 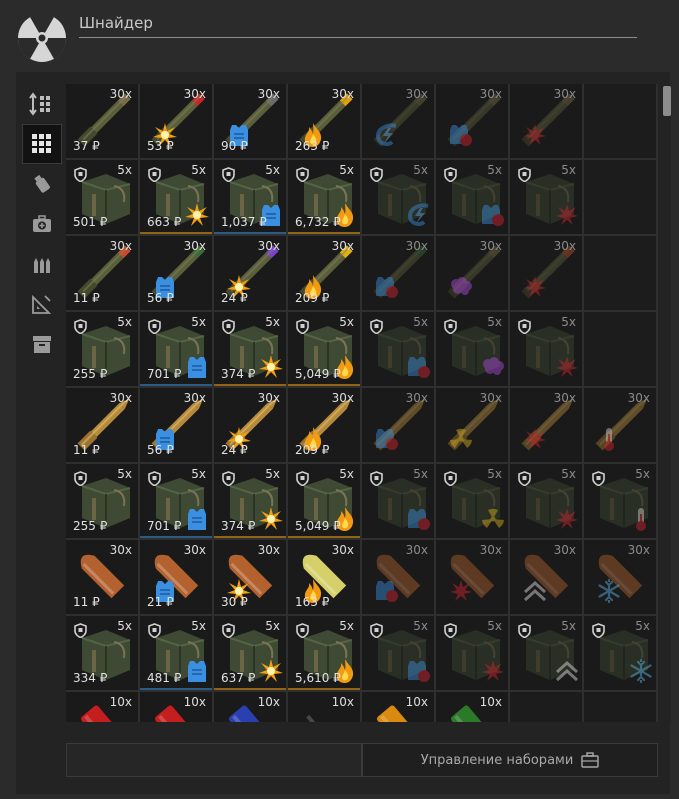 I want to click on item-slot: 5x 637 ₽, so click(x=251, y=654).